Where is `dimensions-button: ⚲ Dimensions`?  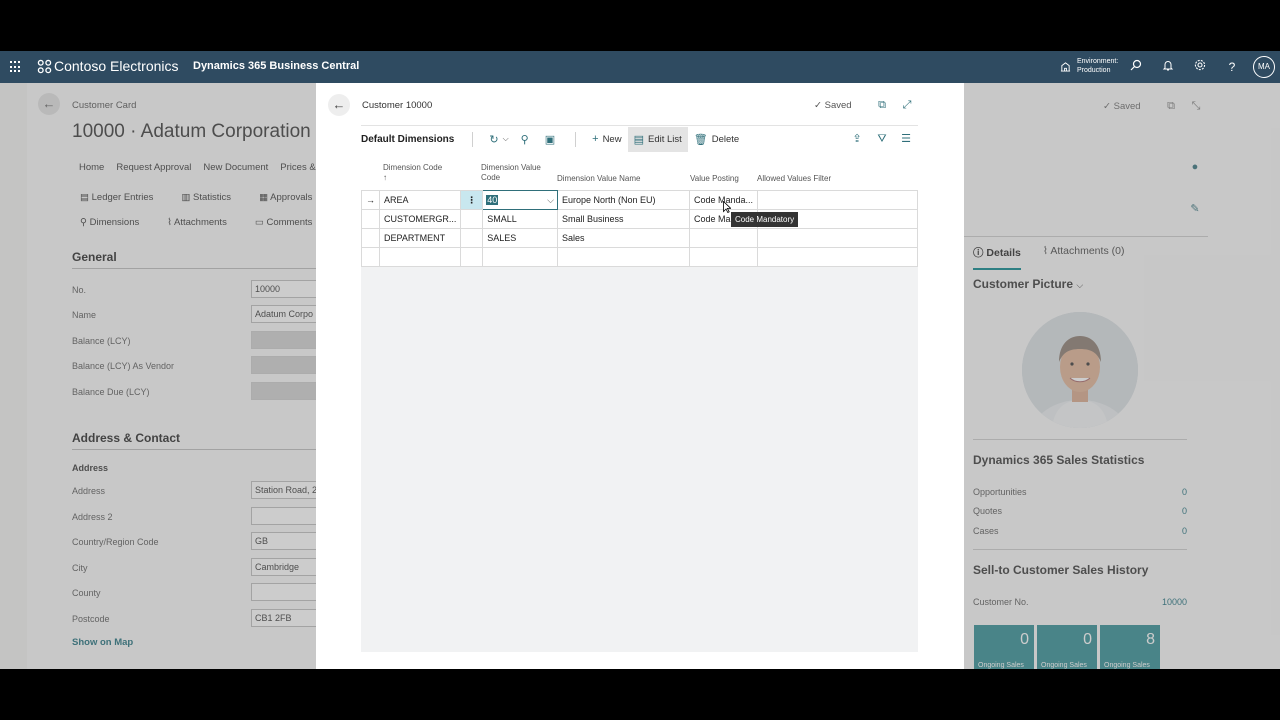 dimensions-button: ⚲ Dimensions is located at coordinates (116, 222).